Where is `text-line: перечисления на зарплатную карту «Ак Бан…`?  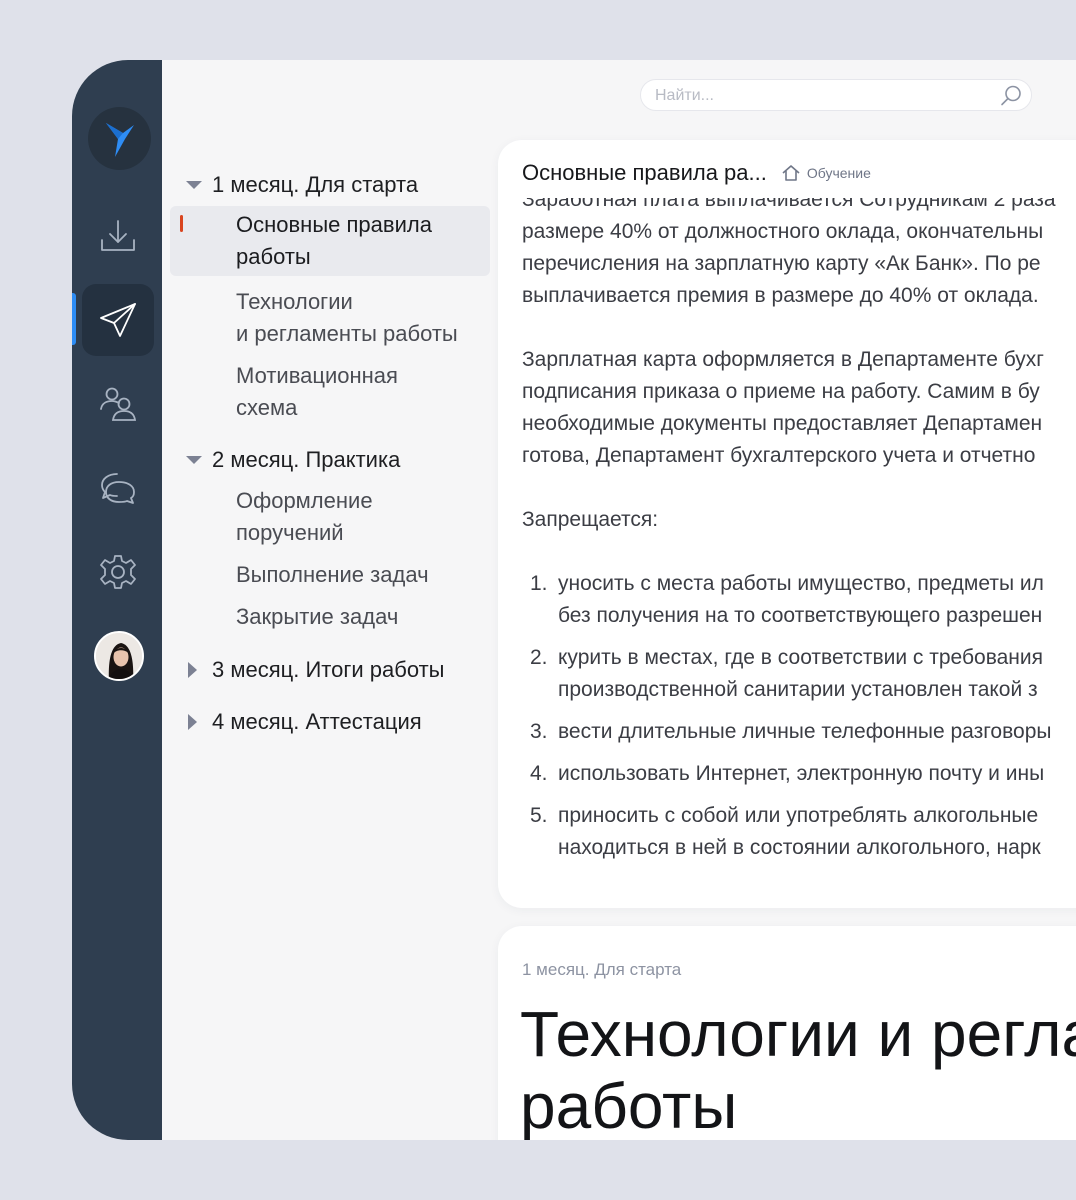
text-line: перечисления на зарплатную карту «Ак Бан… is located at coordinates (781, 263).